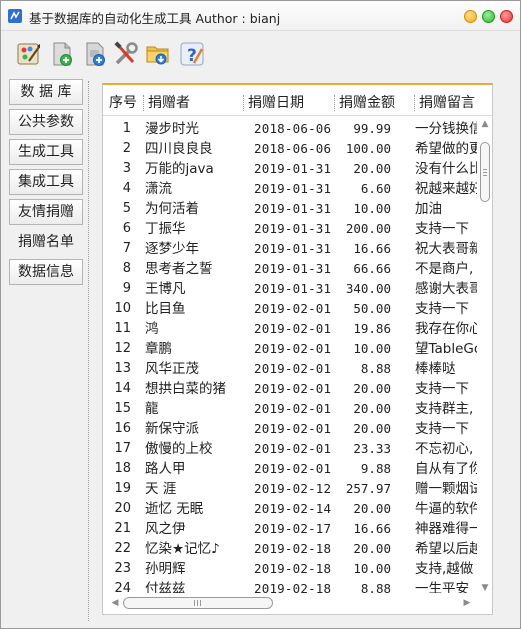 This screenshot has height=629, width=521. Describe the element at coordinates (290, 229) in the screenshot. I see `table-row: 6 丁振华 2019-01-31 200.00 支持一下` at that location.